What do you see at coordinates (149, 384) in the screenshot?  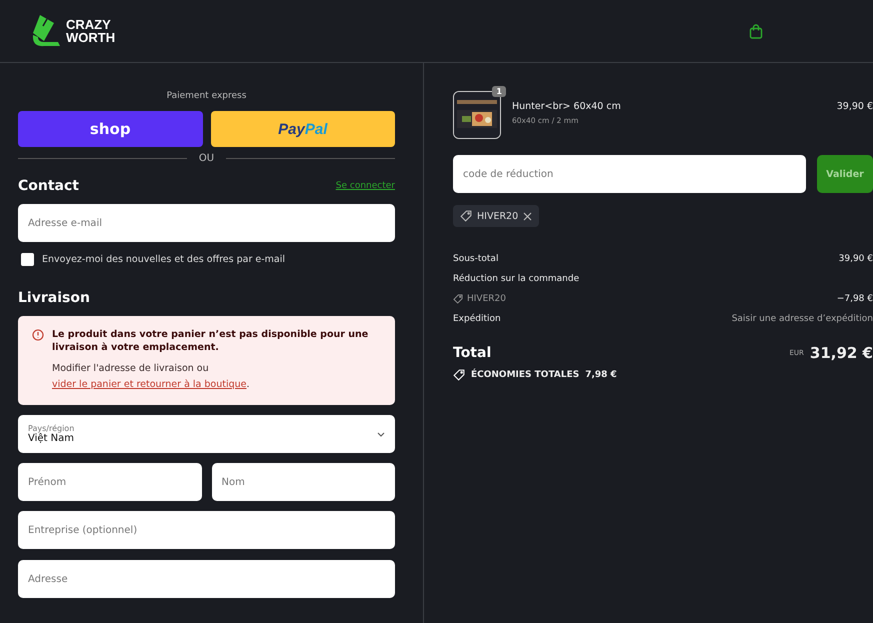 I see `empty-cart-link: vider le panier et retourner à la boutique` at bounding box center [149, 384].